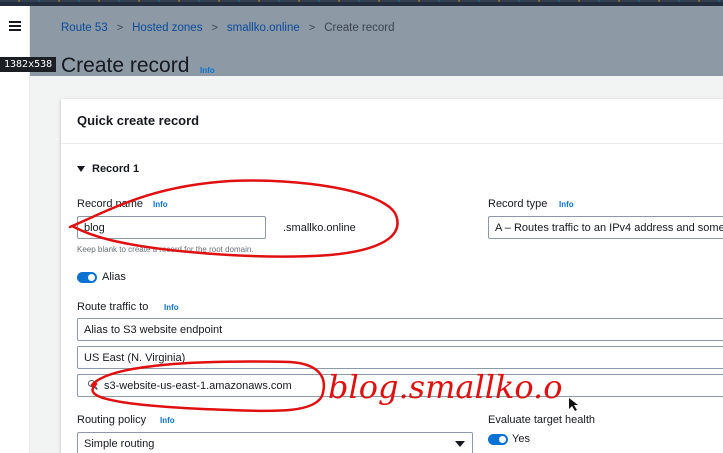  I want to click on dimension-badge: 1382x538, so click(28, 64).